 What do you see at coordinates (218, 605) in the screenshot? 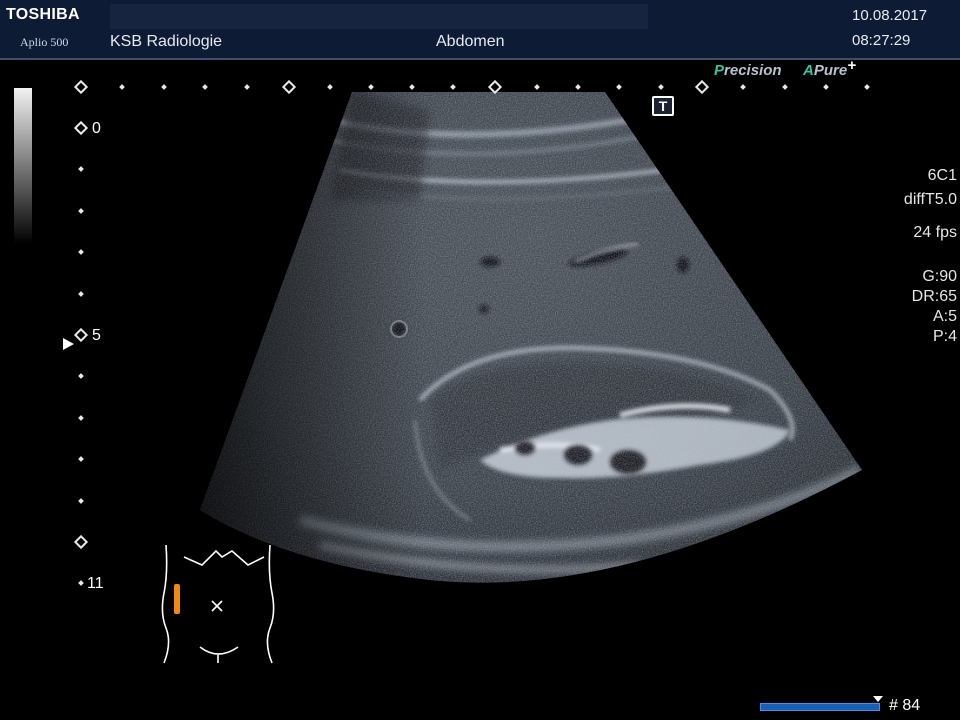
I see `body-marker-icon` at bounding box center [218, 605].